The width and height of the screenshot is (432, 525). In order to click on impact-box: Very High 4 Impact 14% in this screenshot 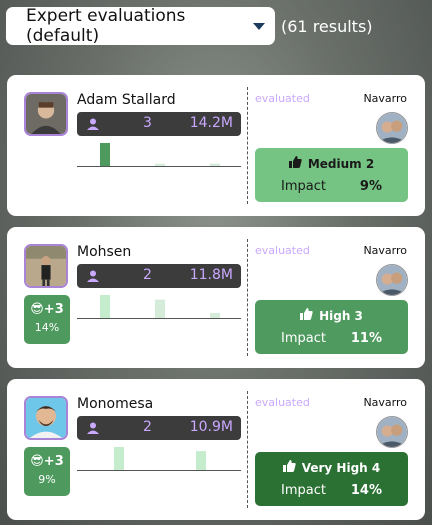, I will do `click(331, 479)`.